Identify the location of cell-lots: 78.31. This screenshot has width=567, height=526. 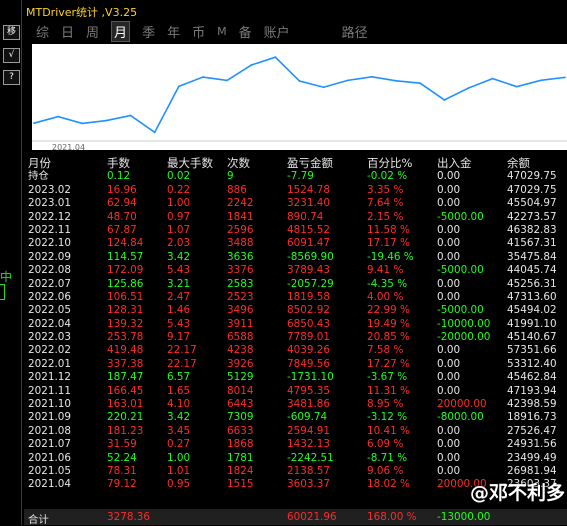
(122, 470).